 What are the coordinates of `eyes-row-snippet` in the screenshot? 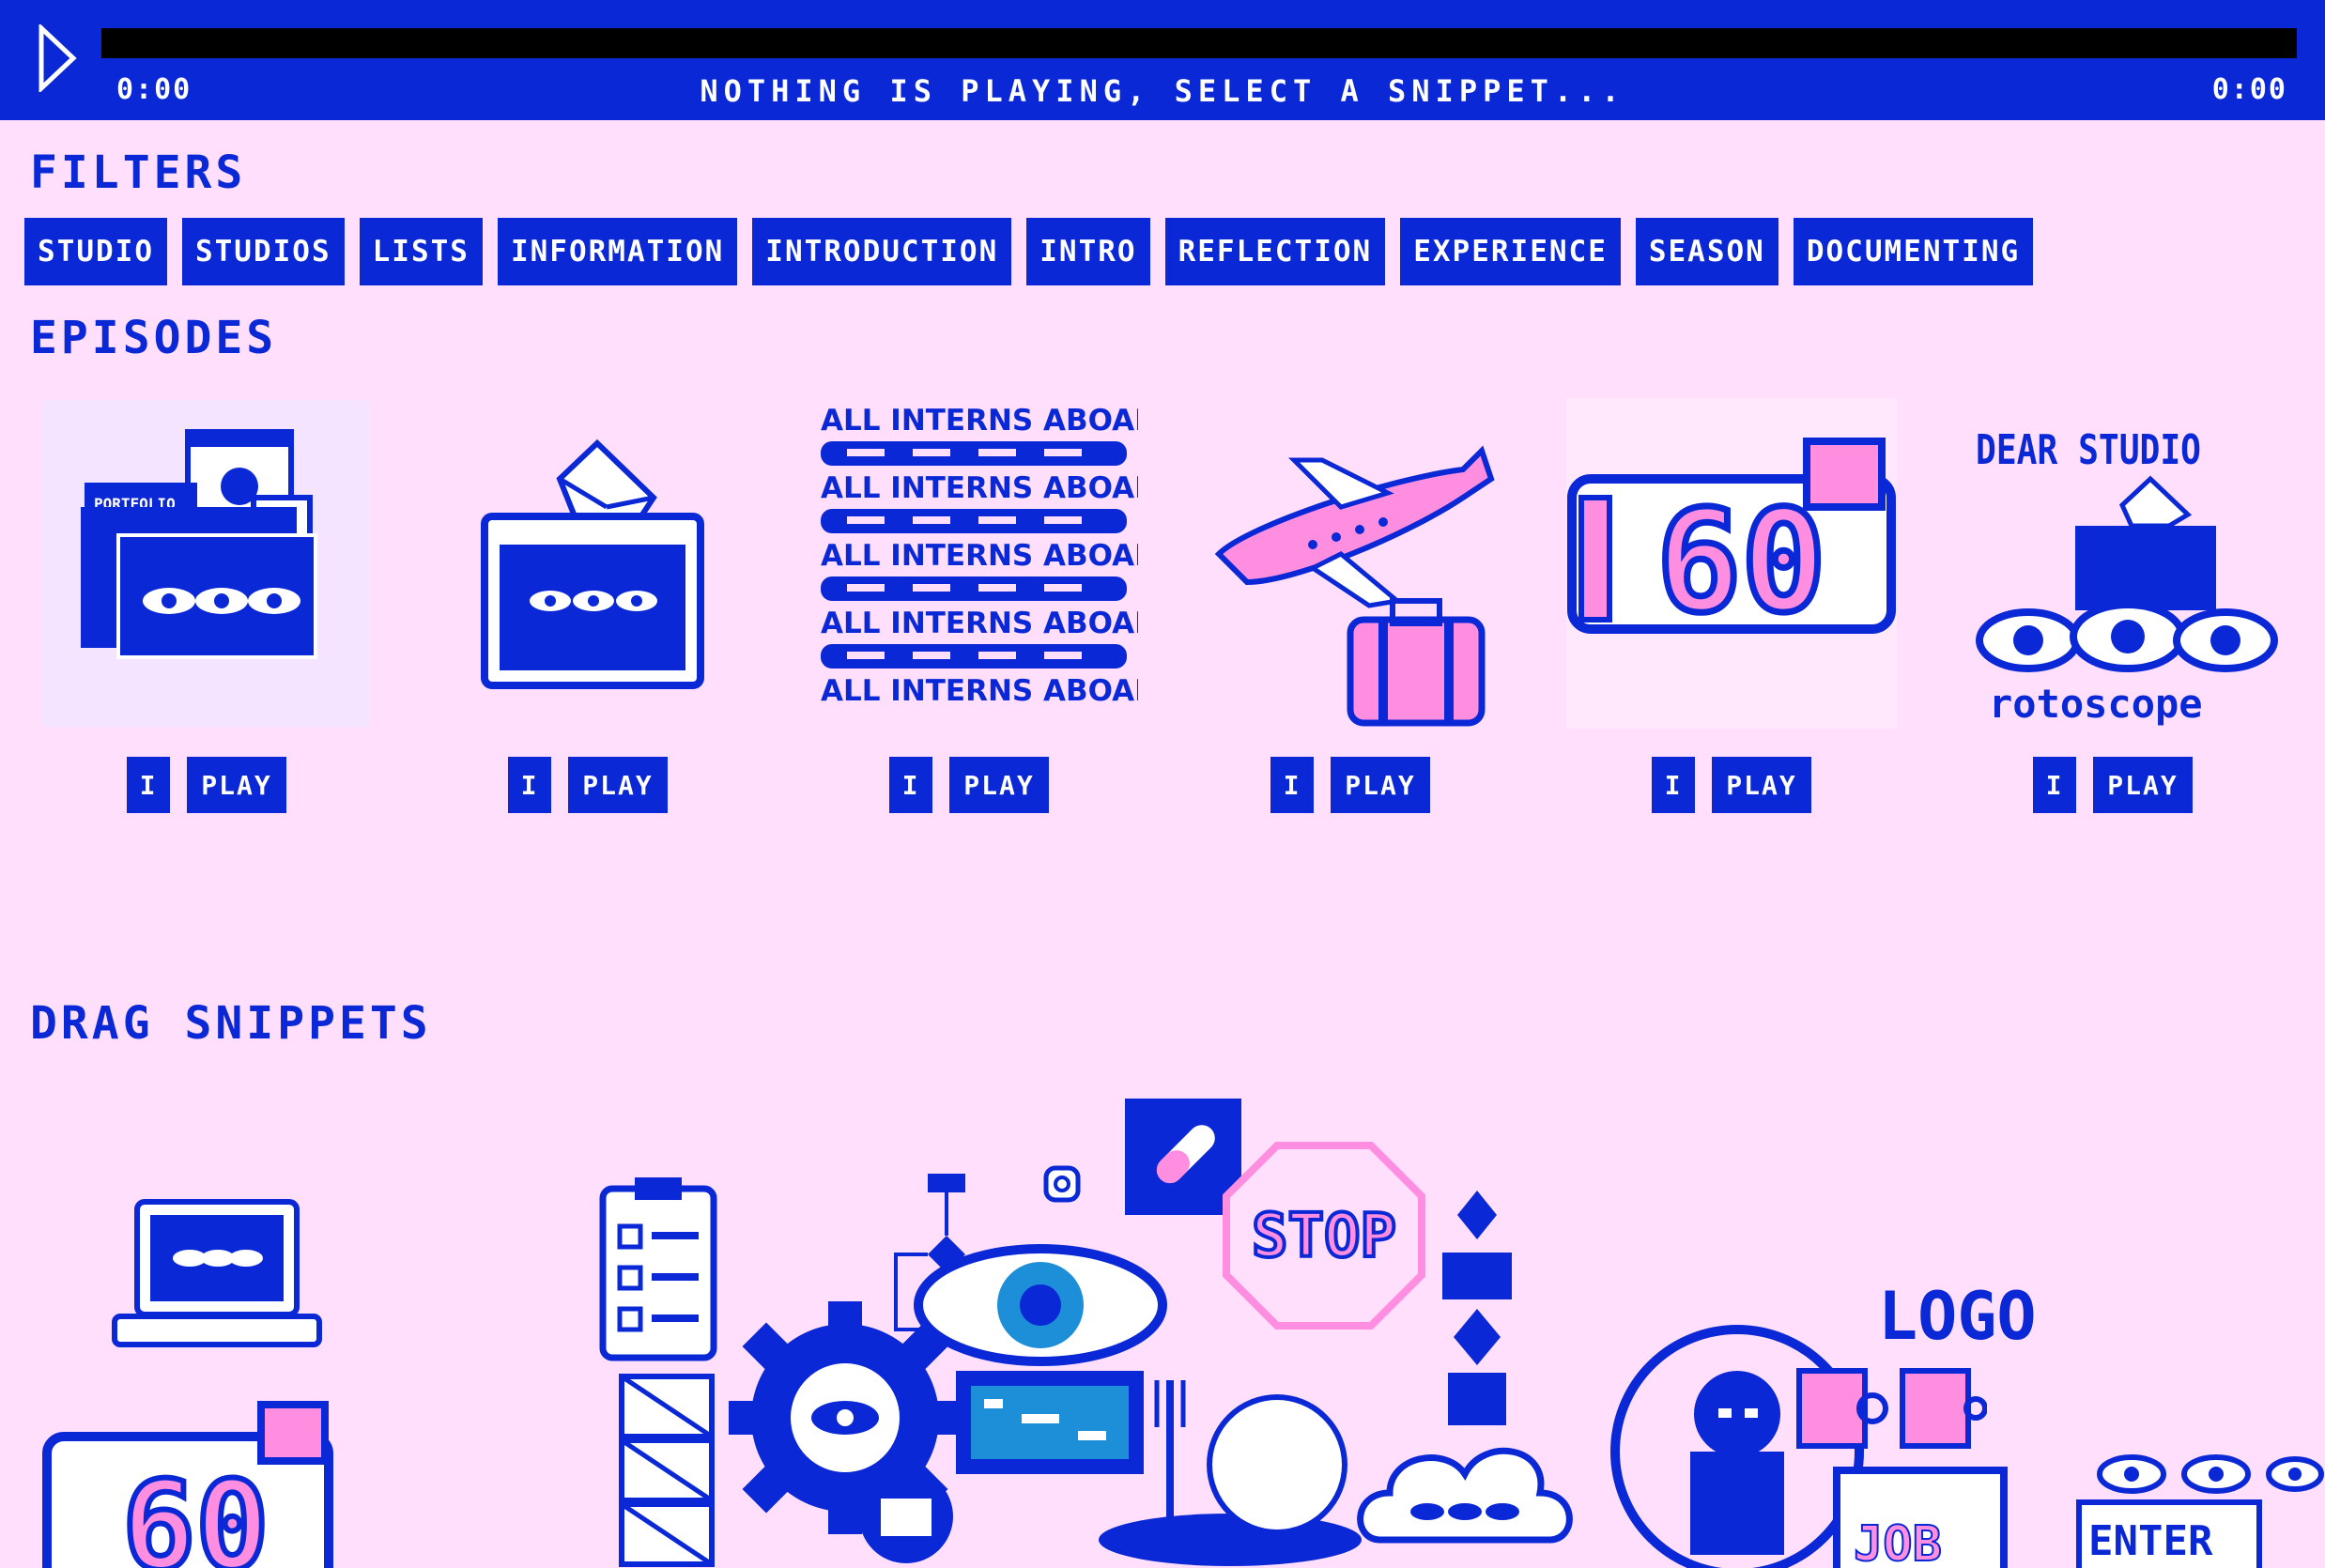 It's located at (2209, 1474).